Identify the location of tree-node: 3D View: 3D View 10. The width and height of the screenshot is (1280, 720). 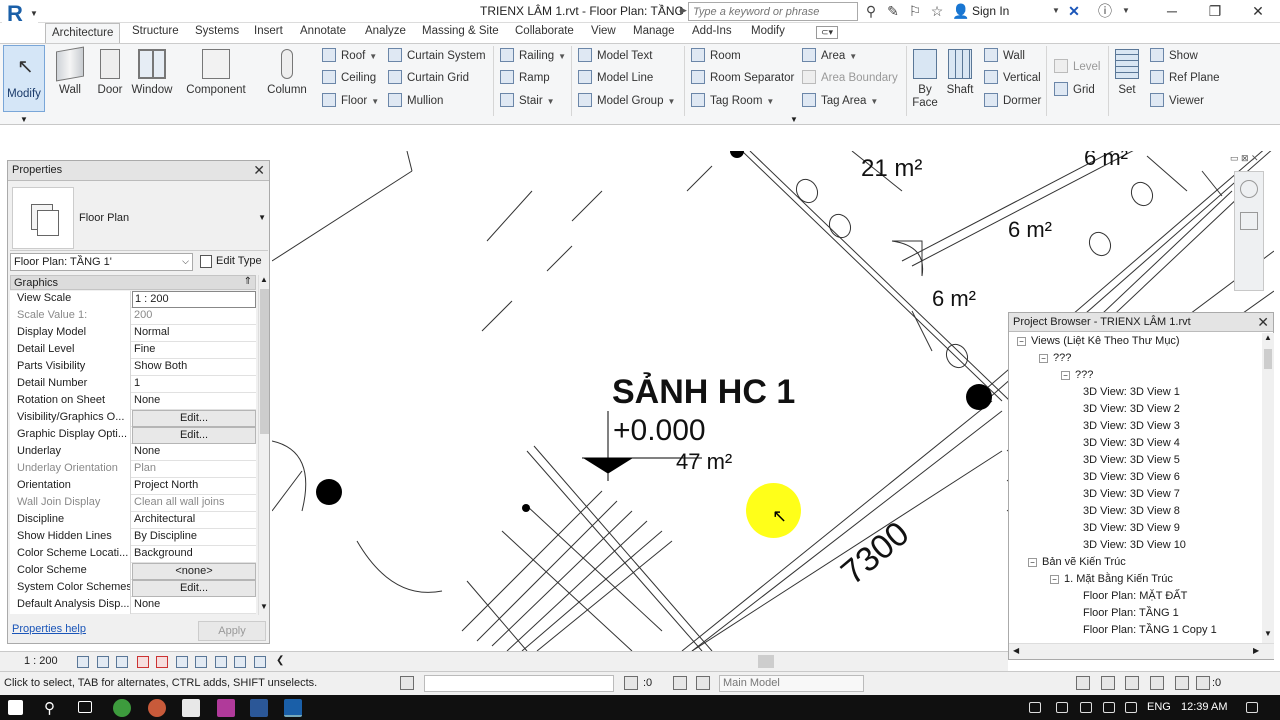
(1134, 545).